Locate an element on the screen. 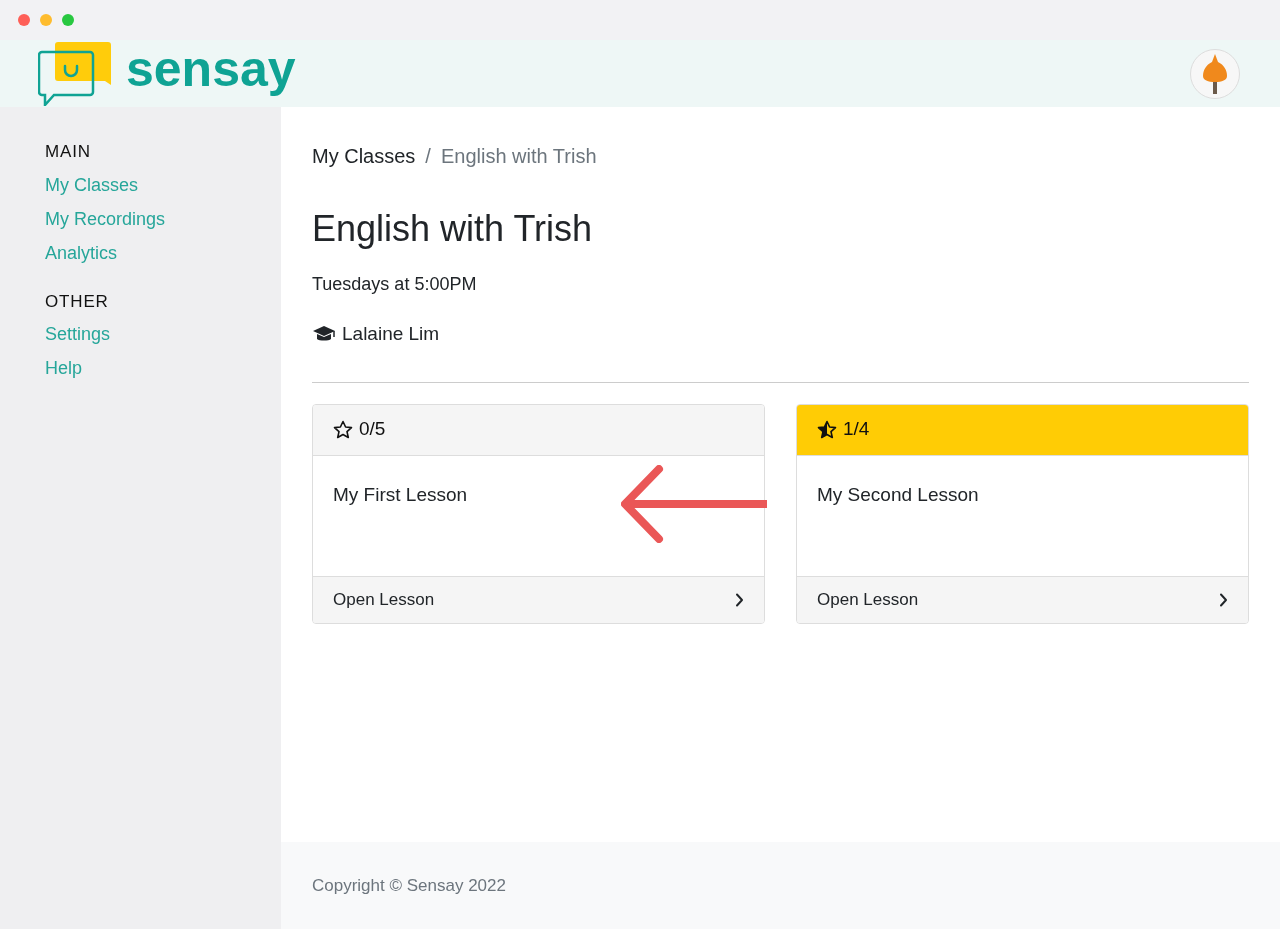 The width and height of the screenshot is (1280, 929). breadcrumb-link: My Classes is located at coordinates (364, 156).